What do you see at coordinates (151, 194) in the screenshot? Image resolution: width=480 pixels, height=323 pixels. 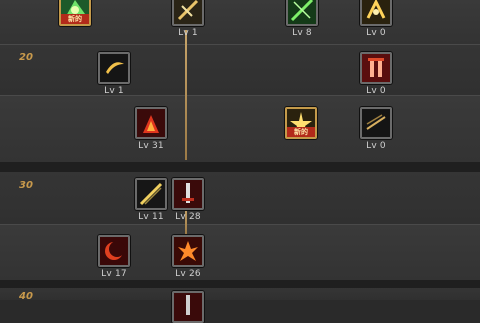 I see `lightning-thrust-icon` at bounding box center [151, 194].